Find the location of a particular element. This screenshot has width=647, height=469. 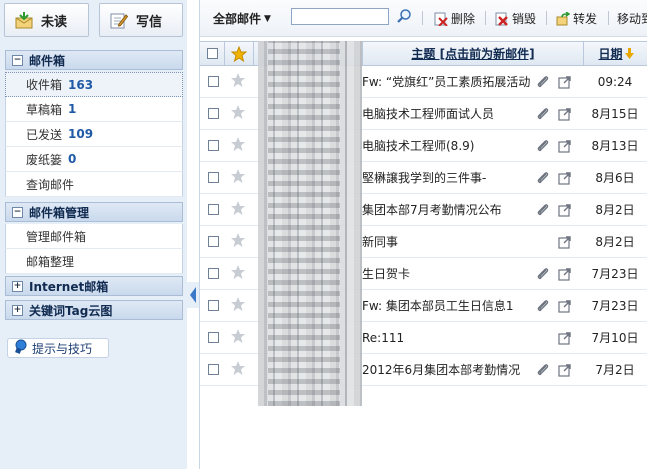

sidebar-item-label: 收件箱 is located at coordinates (44, 85).